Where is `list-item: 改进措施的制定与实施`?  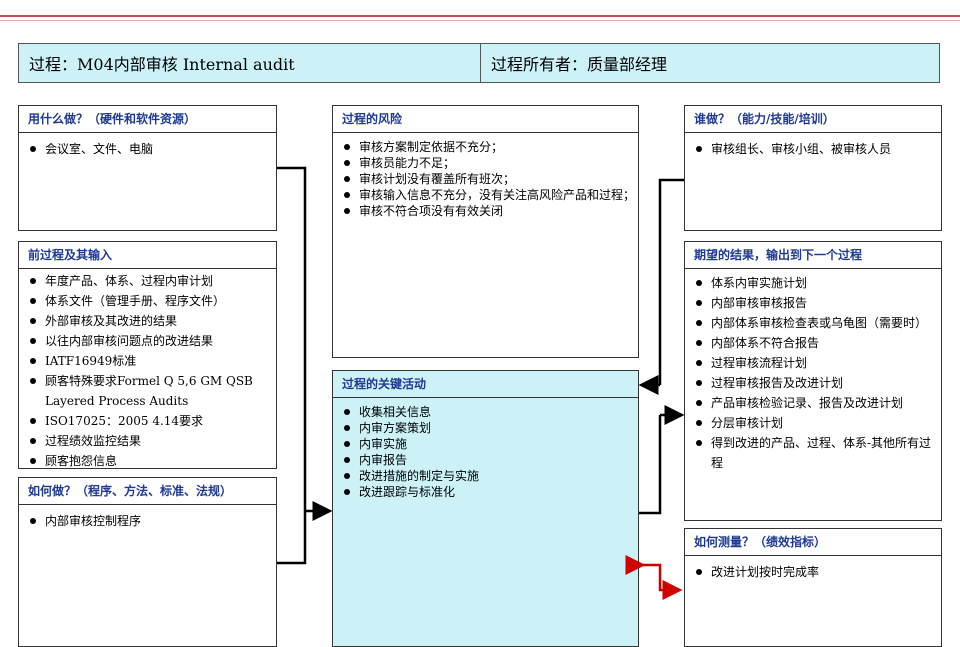
list-item: 改进措施的制定与实施 is located at coordinates (489, 476).